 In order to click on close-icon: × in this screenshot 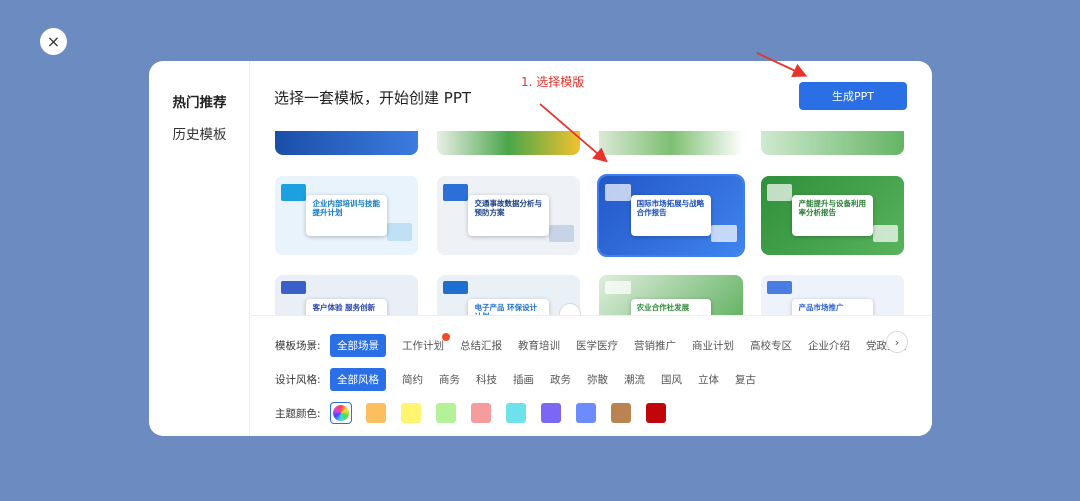, I will do `click(53, 41)`.